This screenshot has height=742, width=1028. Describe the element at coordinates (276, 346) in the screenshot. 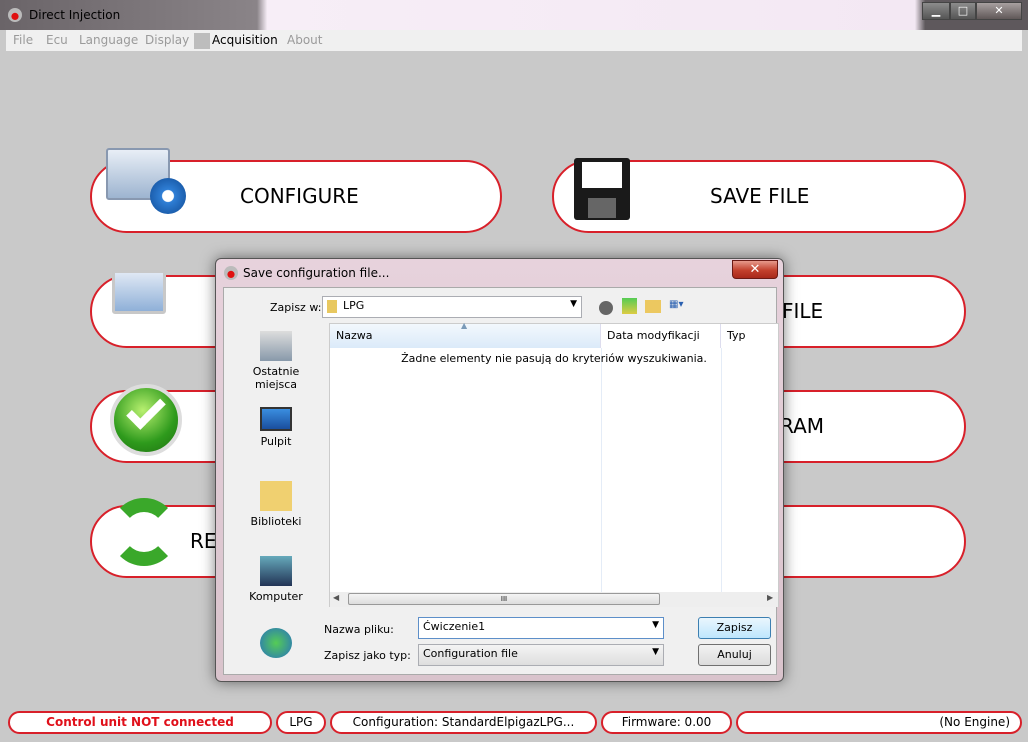

I see `recent-places-icon` at that location.